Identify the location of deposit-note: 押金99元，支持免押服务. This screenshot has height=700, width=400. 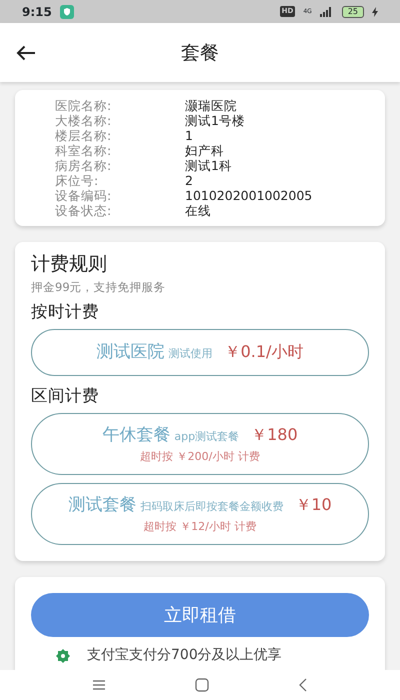
(99, 287).